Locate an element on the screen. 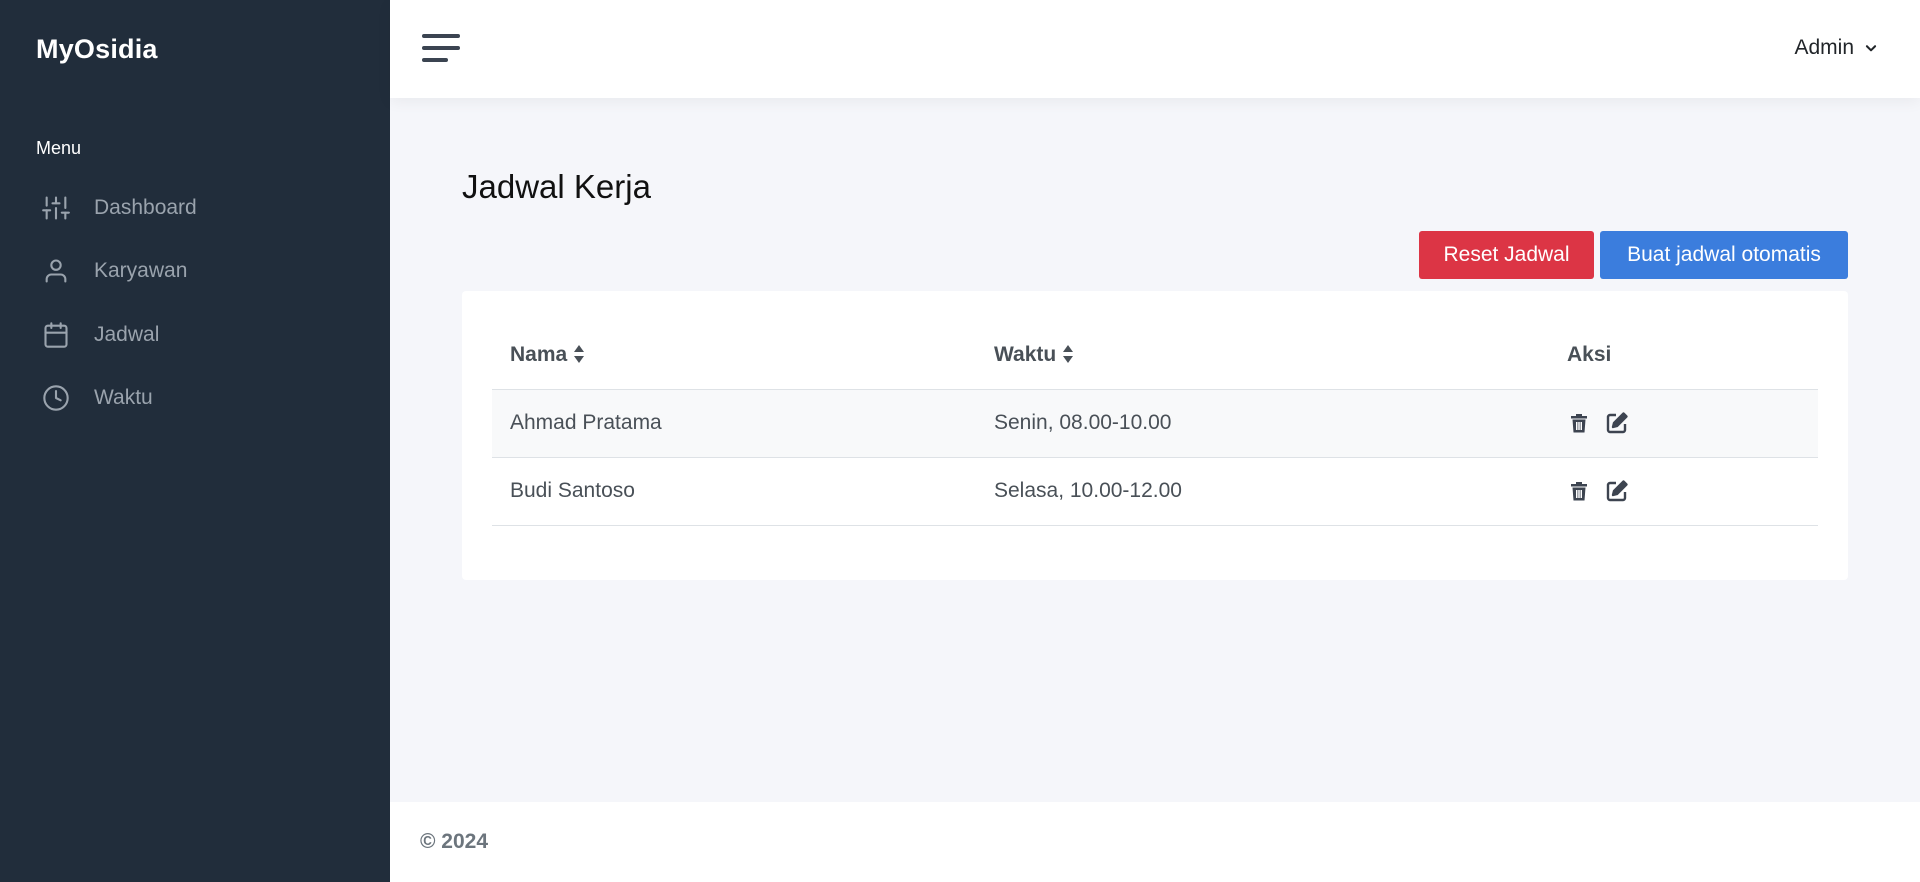 This screenshot has height=882, width=1920. table-header-row: Nama Waktu Aksi is located at coordinates (1155, 355).